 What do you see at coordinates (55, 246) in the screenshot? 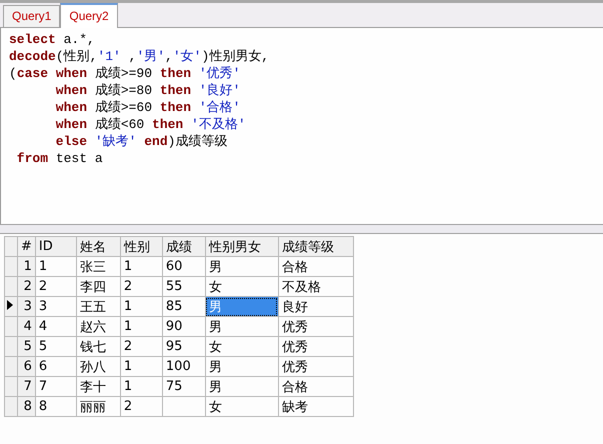
I see `column-header: ID` at bounding box center [55, 246].